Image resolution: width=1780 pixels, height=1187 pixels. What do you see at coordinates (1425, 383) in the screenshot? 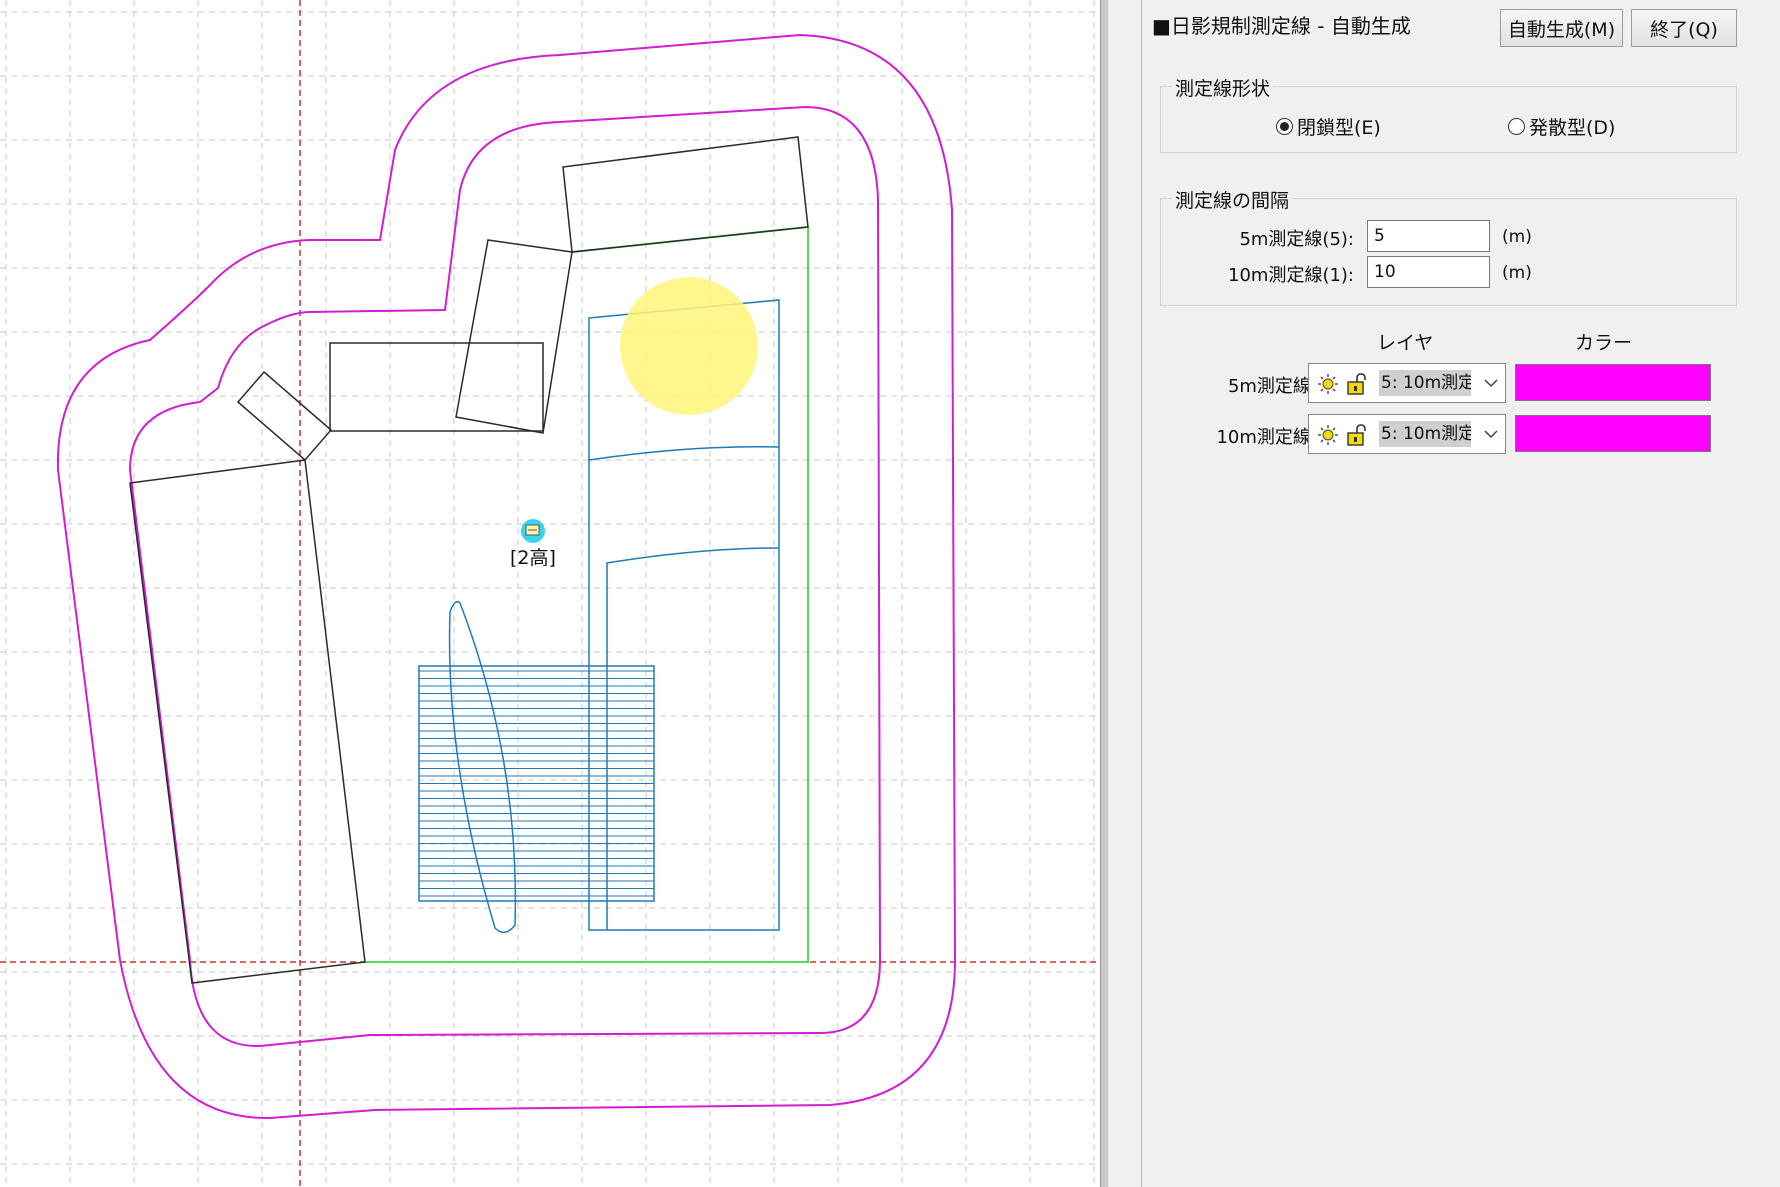
I see `line-5m-layer-value: 5: 10m測定` at bounding box center [1425, 383].